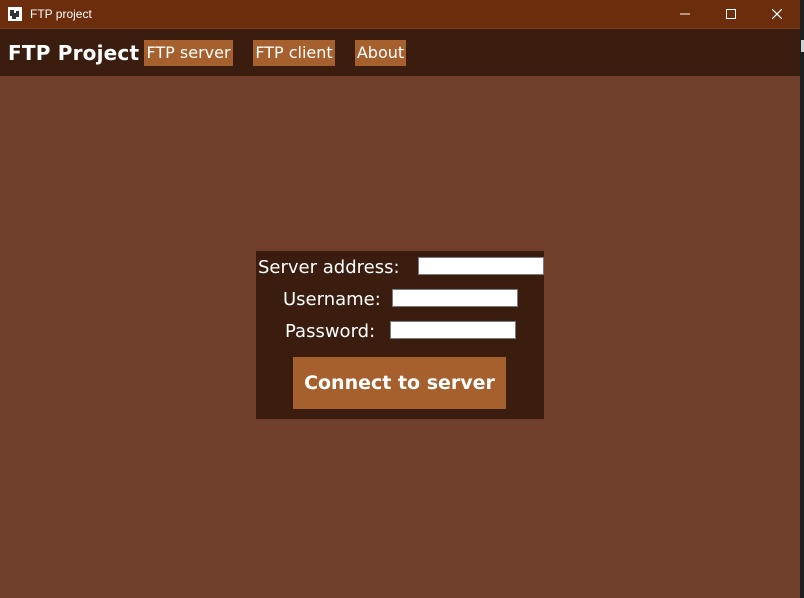 This screenshot has height=598, width=804. I want to click on maximize-icon, so click(731, 14).